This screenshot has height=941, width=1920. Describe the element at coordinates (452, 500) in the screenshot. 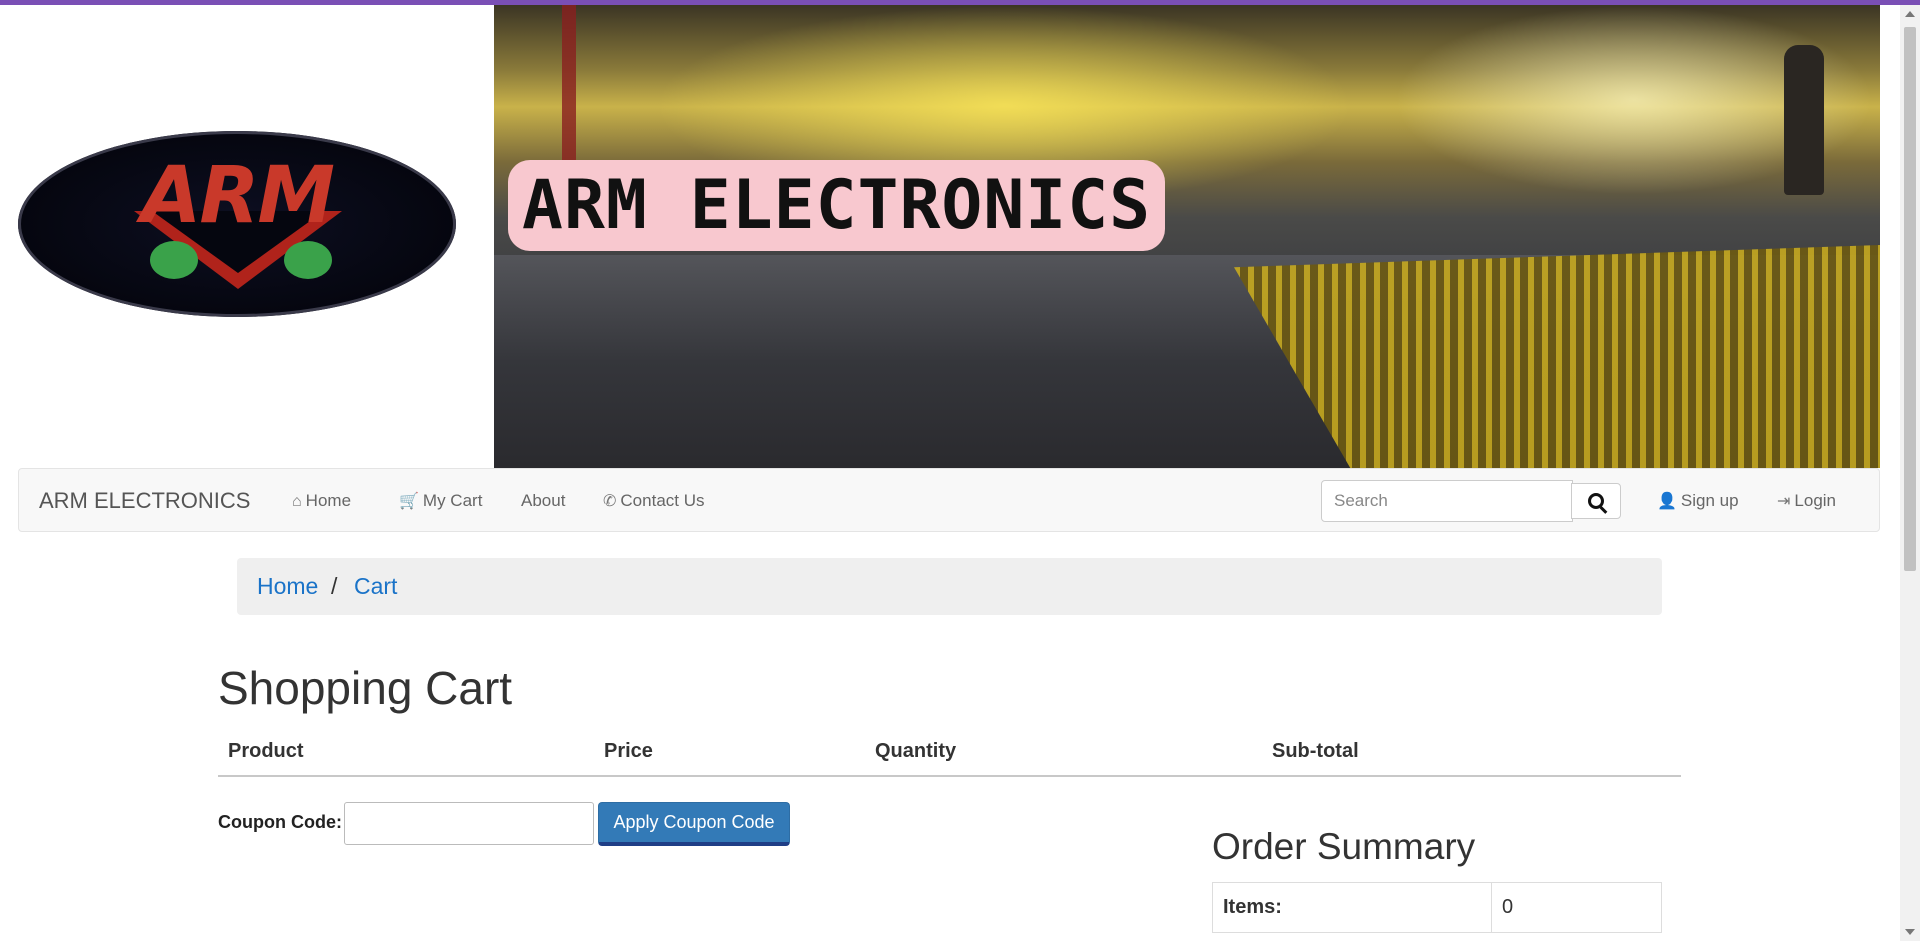

I see `nav-cart-label: My Cart` at that location.